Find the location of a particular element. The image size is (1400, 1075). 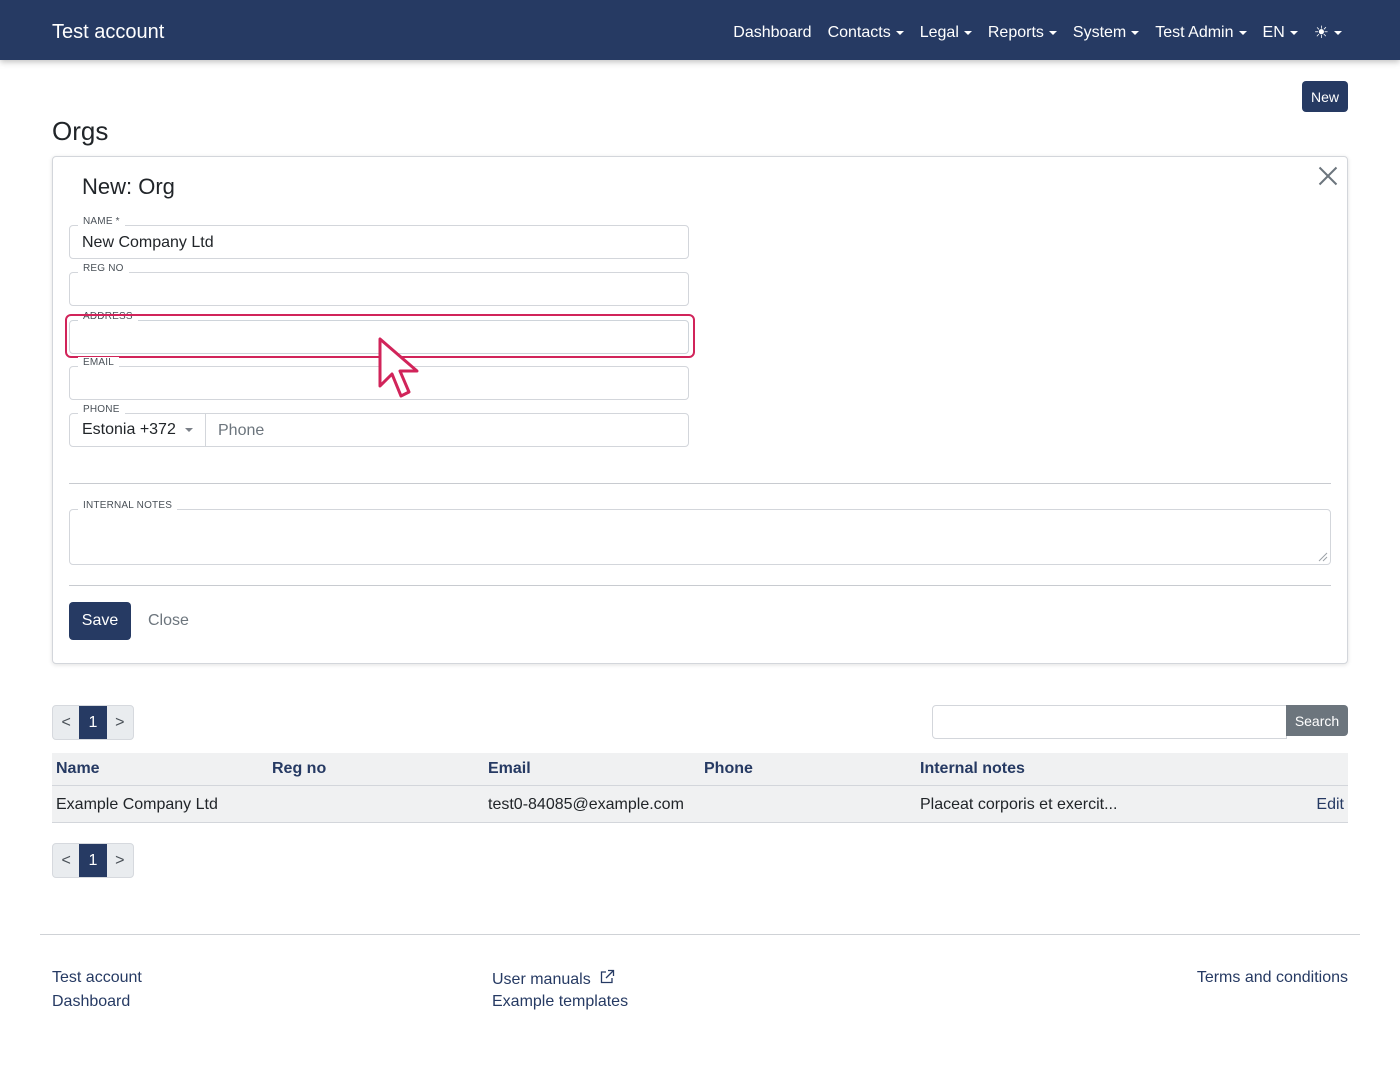

phone-input: Phone is located at coordinates (241, 431).